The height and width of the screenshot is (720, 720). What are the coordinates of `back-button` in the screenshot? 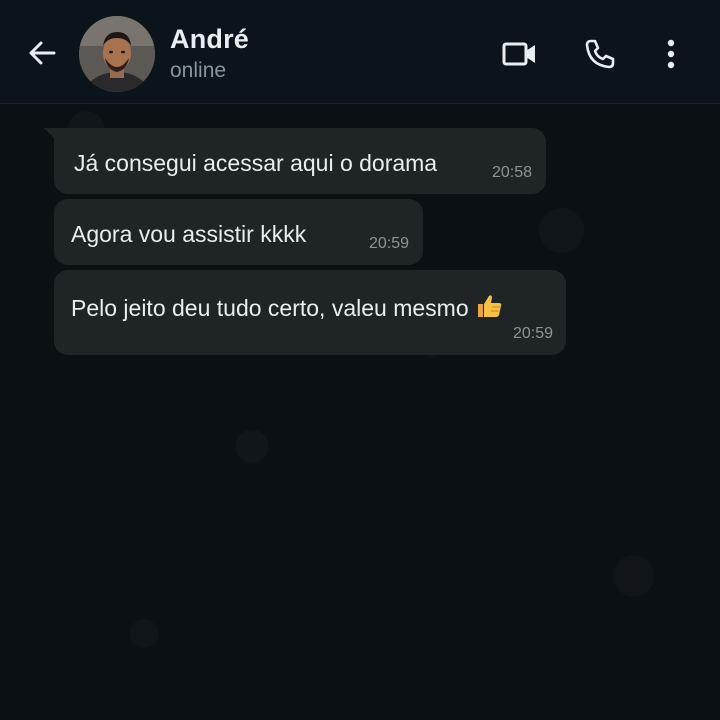 It's located at (42, 53).